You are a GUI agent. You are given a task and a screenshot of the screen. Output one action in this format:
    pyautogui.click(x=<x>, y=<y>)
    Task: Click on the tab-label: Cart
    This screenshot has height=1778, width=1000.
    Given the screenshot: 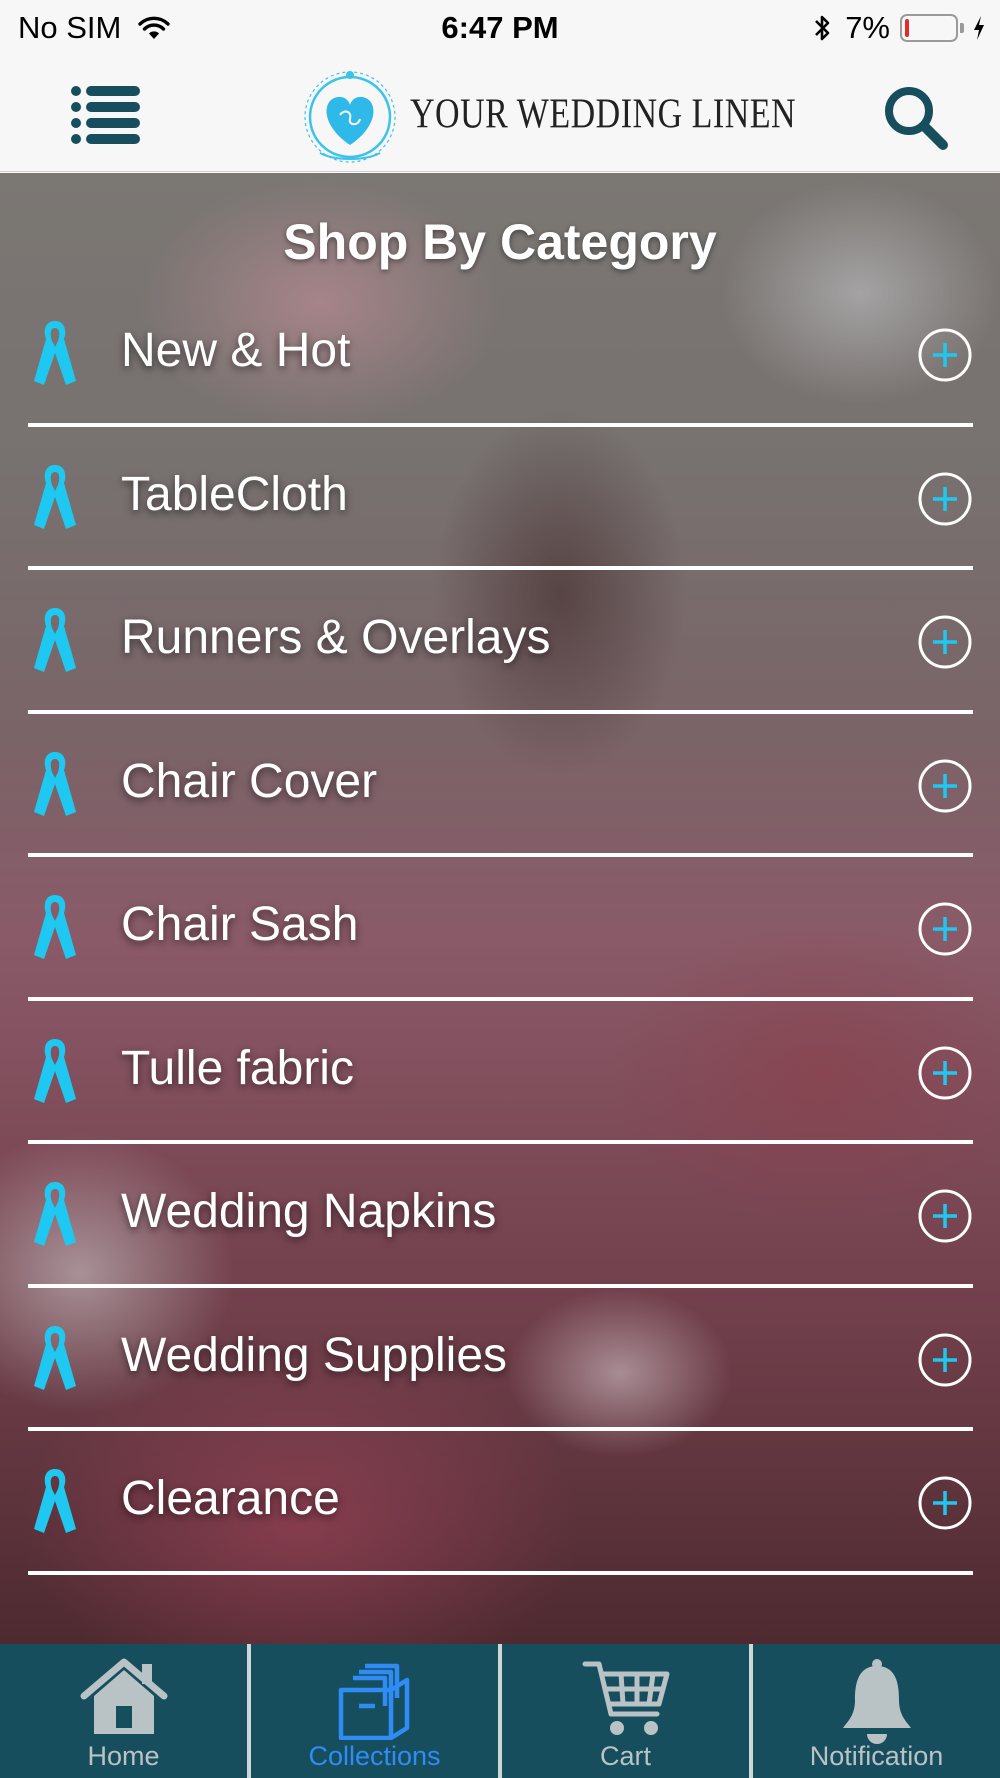 What is the action you would take?
    pyautogui.click(x=625, y=1756)
    